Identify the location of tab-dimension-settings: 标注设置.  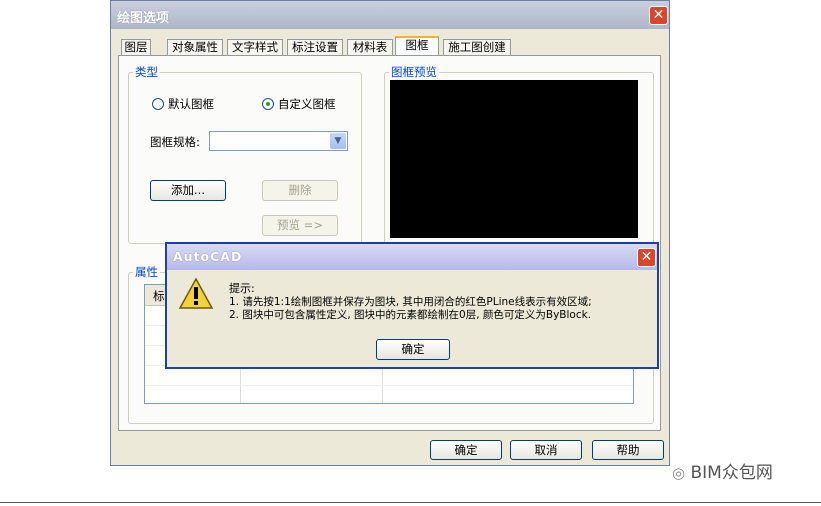
(315, 47).